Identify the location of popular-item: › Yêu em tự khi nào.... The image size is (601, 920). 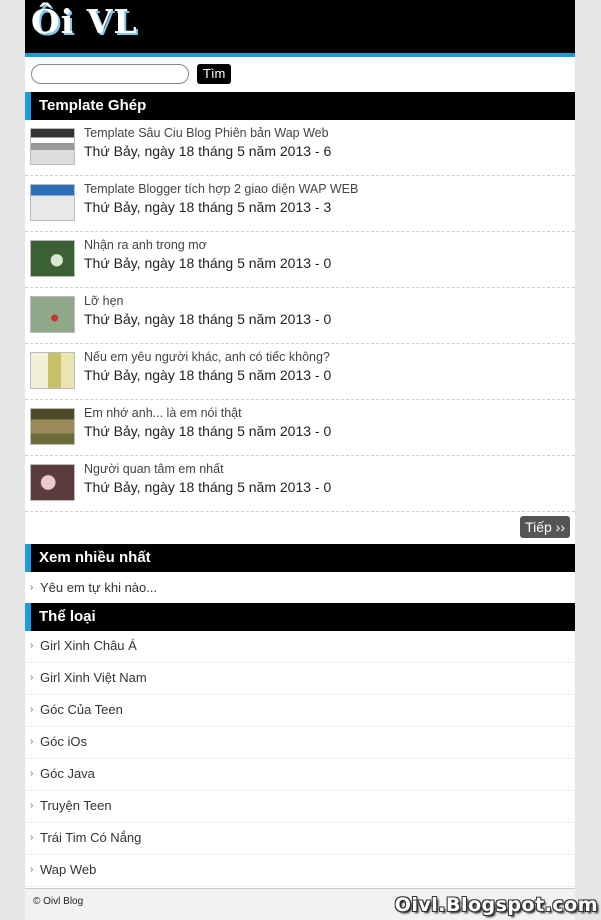
(300, 587).